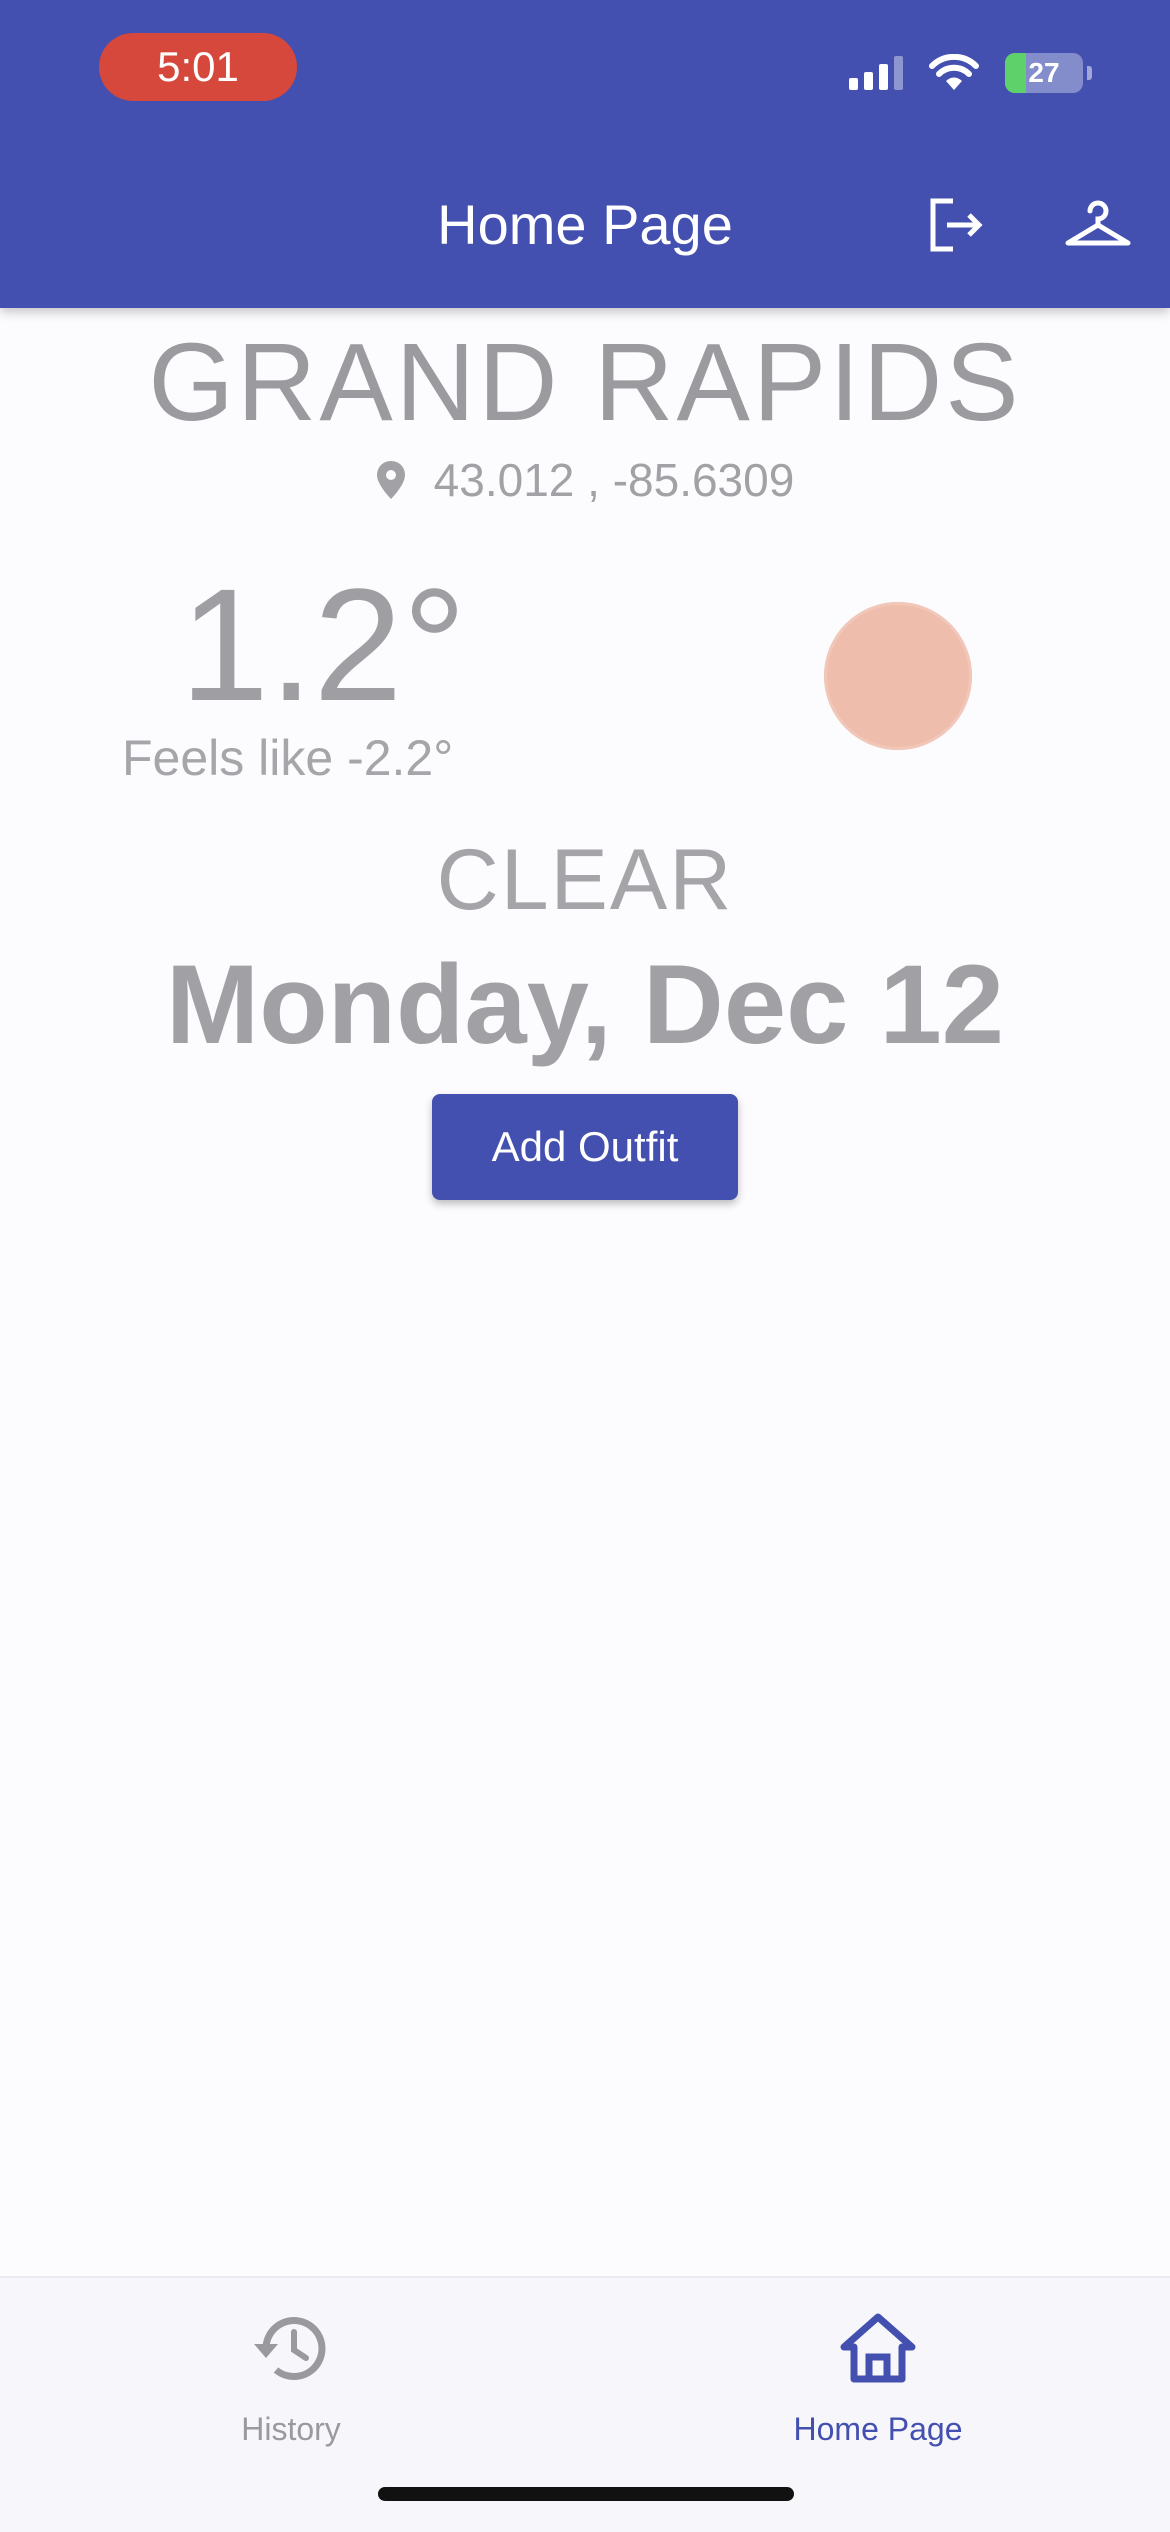 The width and height of the screenshot is (1170, 2532). I want to click on battery-percent: 27, so click(1044, 72).